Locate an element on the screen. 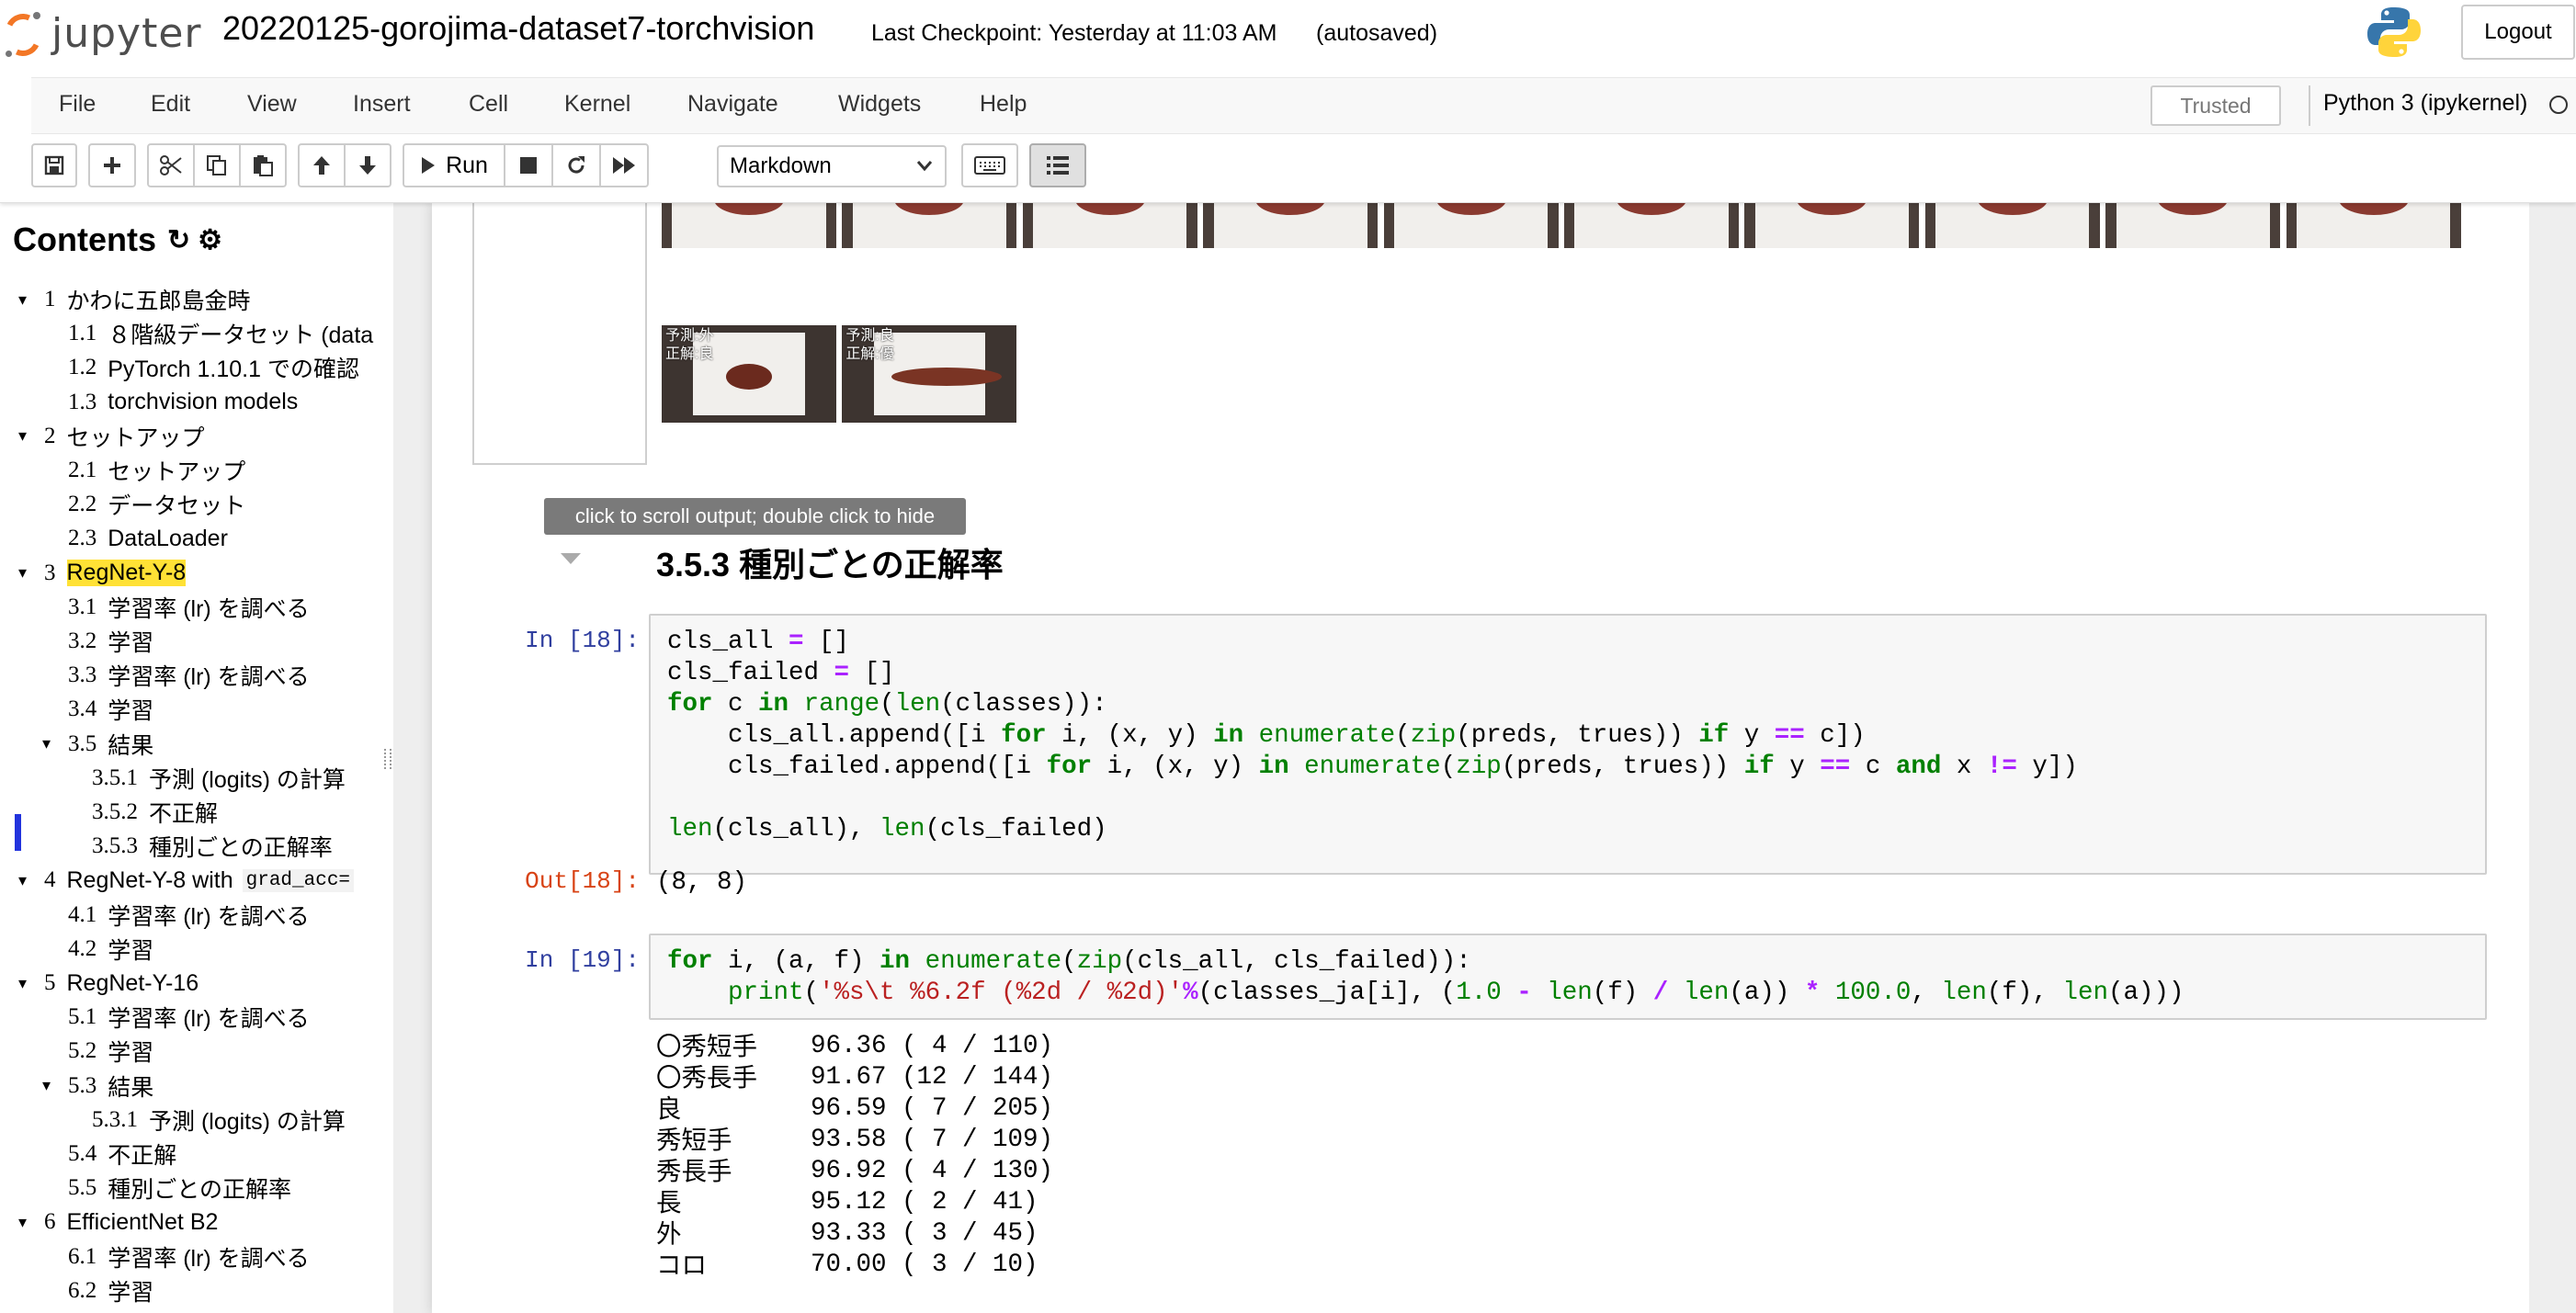 The width and height of the screenshot is (2576, 1313). toc-item: ▾ 4 RegNet-Y-8 with grad_acc= is located at coordinates (188, 880).